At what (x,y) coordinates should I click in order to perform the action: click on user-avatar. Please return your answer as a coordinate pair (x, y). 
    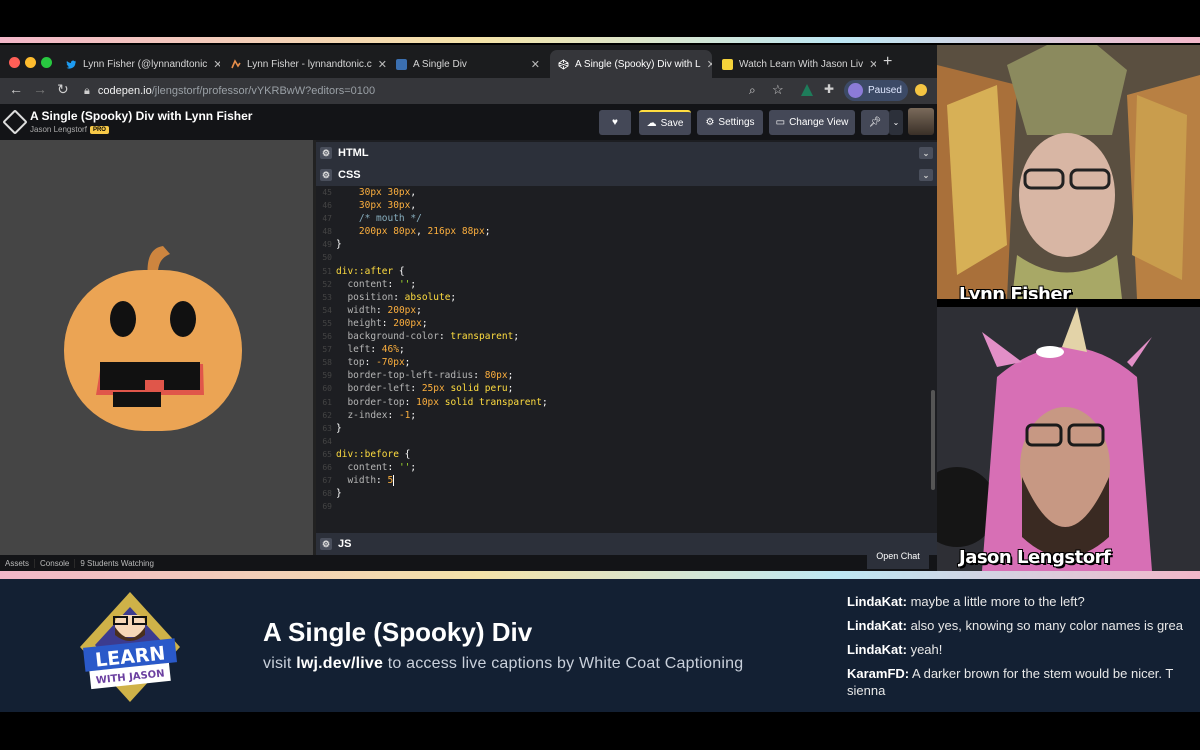
    Looking at the image, I should click on (921, 121).